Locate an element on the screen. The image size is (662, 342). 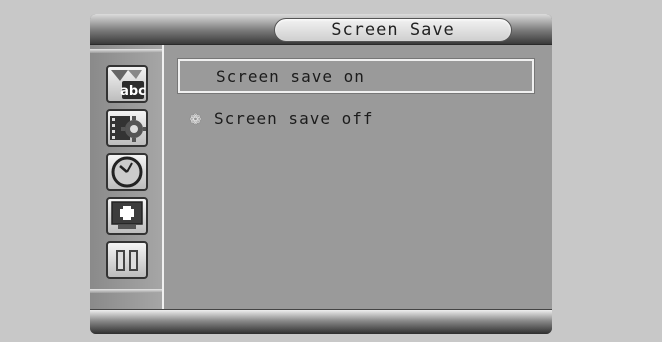
video-settings-icon is located at coordinates (128, 129).